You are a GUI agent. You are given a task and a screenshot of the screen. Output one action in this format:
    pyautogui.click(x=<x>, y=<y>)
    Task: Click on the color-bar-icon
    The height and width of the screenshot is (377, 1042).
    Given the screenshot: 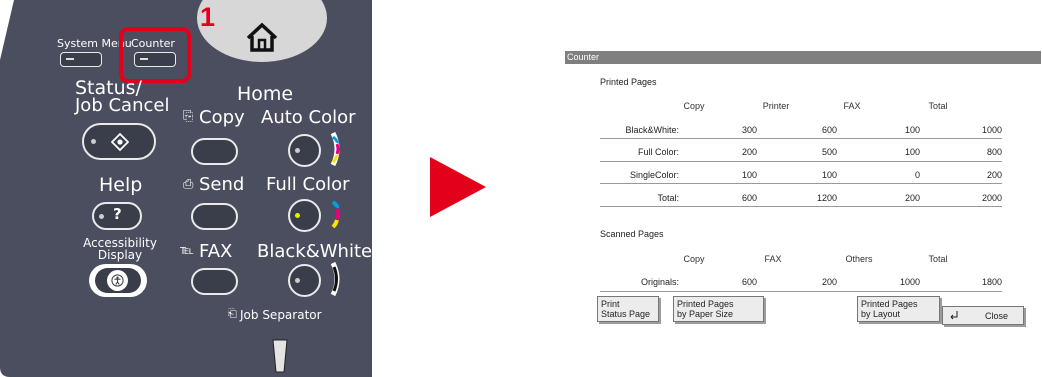 What is the action you would take?
    pyautogui.click(x=335, y=149)
    